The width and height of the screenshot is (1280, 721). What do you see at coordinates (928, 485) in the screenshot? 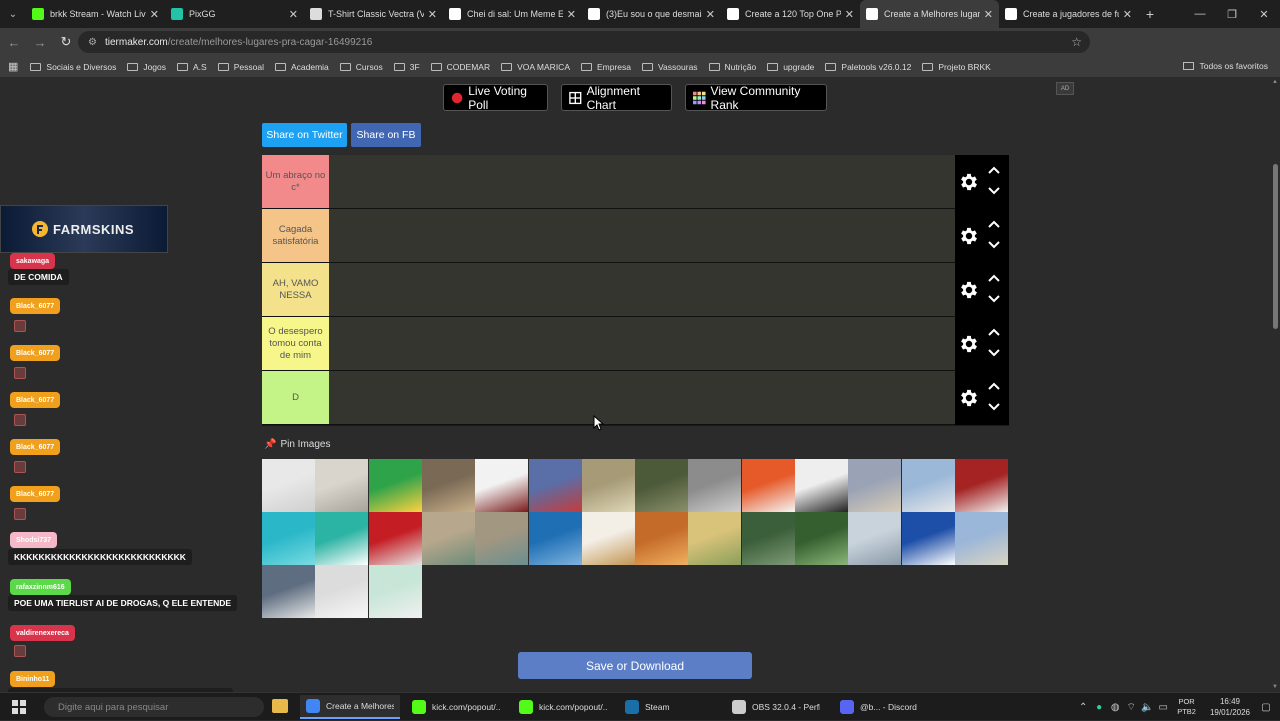
I see `squat-toilet-image` at bounding box center [928, 485].